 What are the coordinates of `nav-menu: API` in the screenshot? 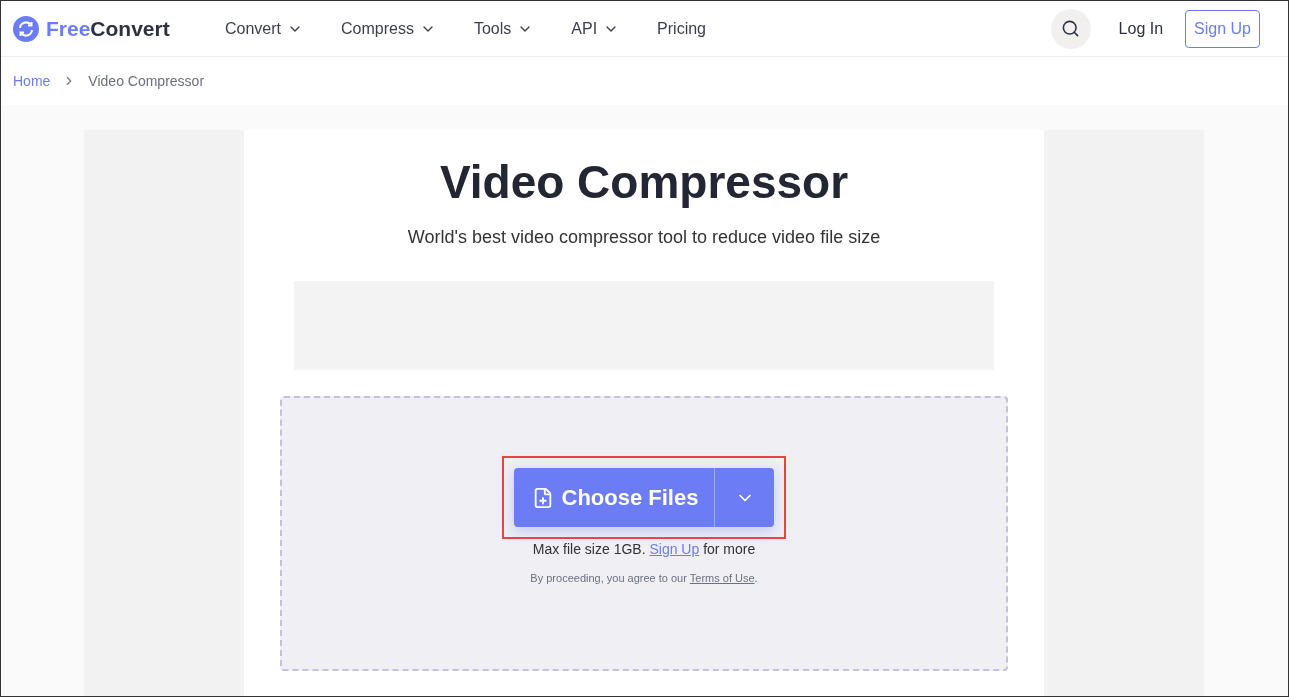 It's located at (595, 28).